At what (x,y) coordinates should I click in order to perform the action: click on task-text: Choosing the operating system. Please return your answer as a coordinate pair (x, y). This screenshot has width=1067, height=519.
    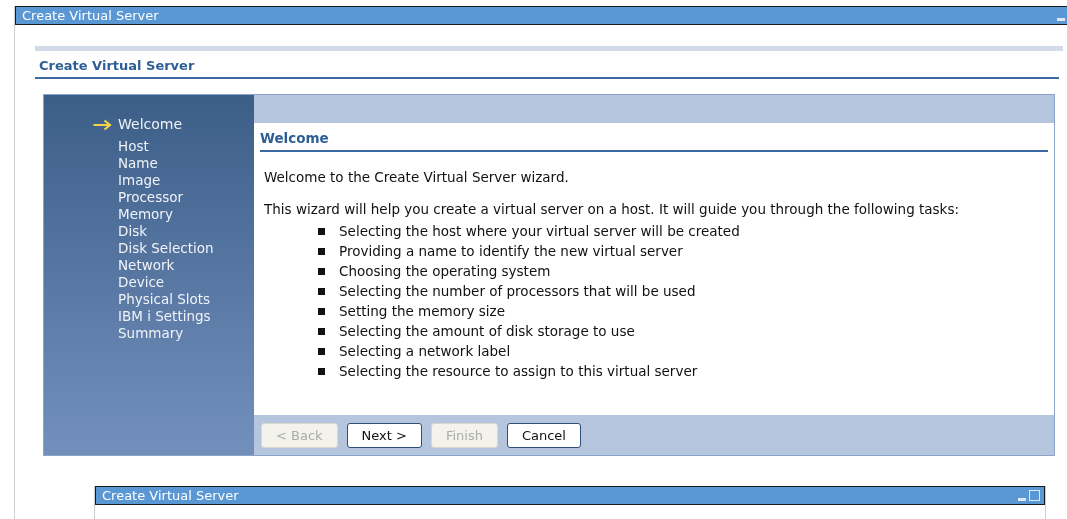
    Looking at the image, I should click on (445, 271).